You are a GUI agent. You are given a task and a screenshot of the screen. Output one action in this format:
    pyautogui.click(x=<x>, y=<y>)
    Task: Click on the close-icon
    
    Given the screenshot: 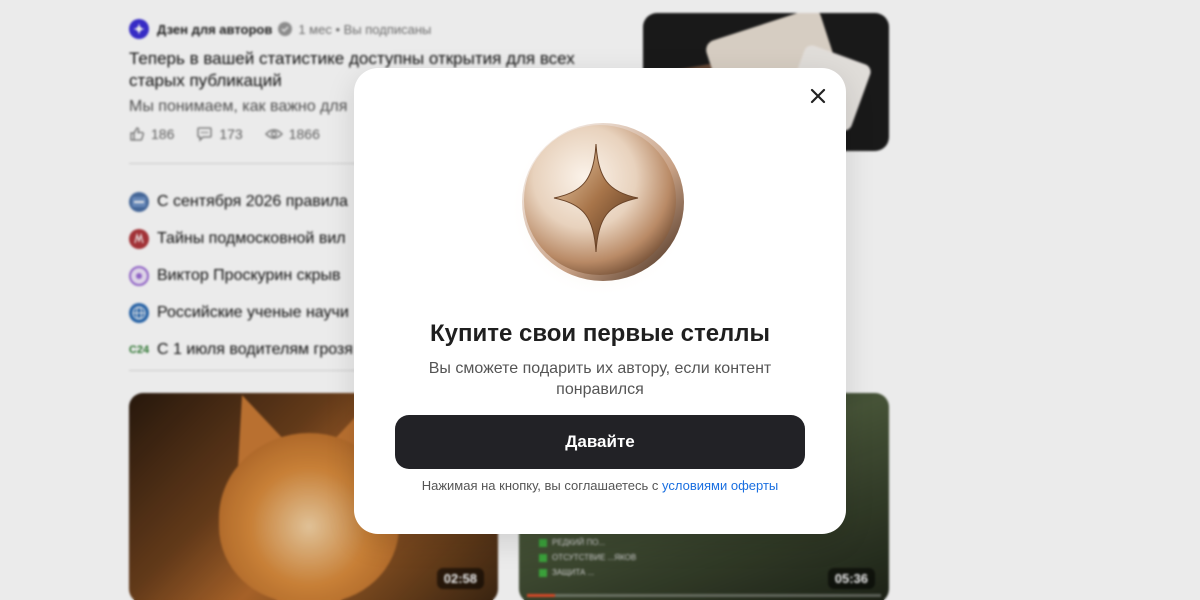 What is the action you would take?
    pyautogui.click(x=818, y=96)
    